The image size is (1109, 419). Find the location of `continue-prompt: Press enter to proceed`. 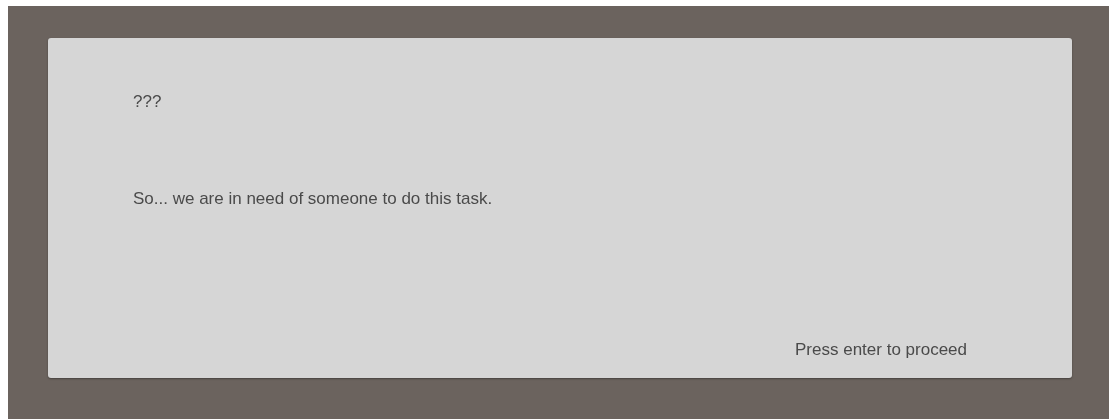

continue-prompt: Press enter to proceed is located at coordinates (881, 350).